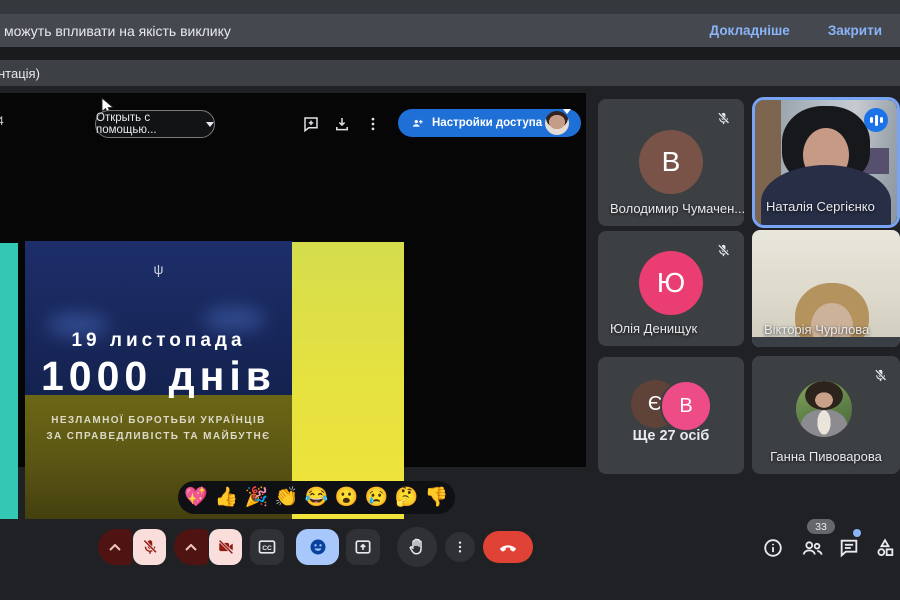 Image resolution: width=900 pixels, height=600 pixels. Describe the element at coordinates (158, 340) in the screenshot. I see `slide-date: 19 листопада` at that location.